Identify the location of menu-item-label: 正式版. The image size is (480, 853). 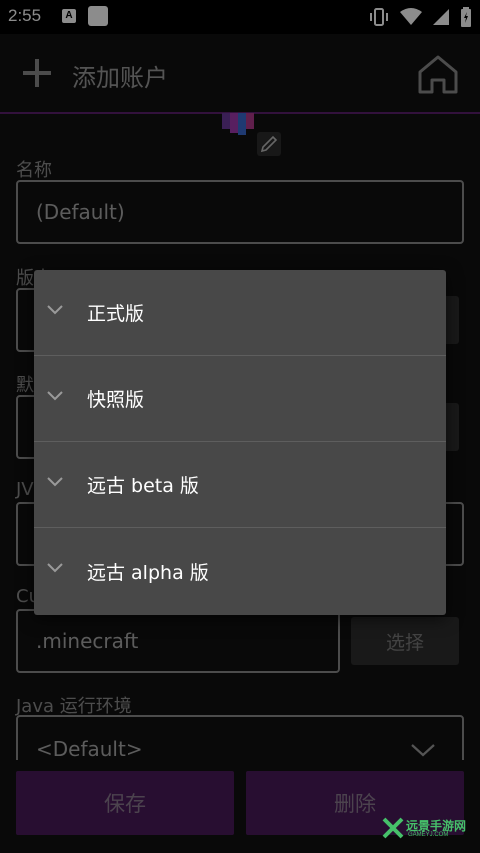
(116, 314).